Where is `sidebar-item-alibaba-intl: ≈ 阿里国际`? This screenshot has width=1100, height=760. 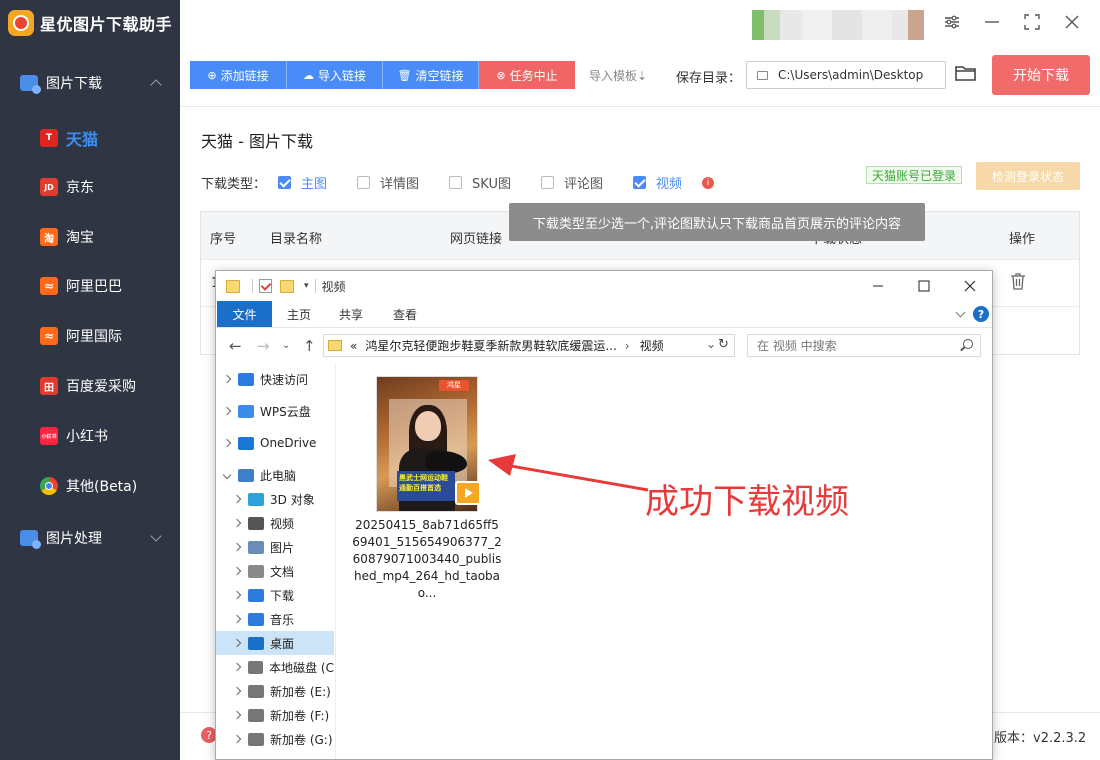 sidebar-item-alibaba-intl: ≈ 阿里国际 is located at coordinates (90, 336).